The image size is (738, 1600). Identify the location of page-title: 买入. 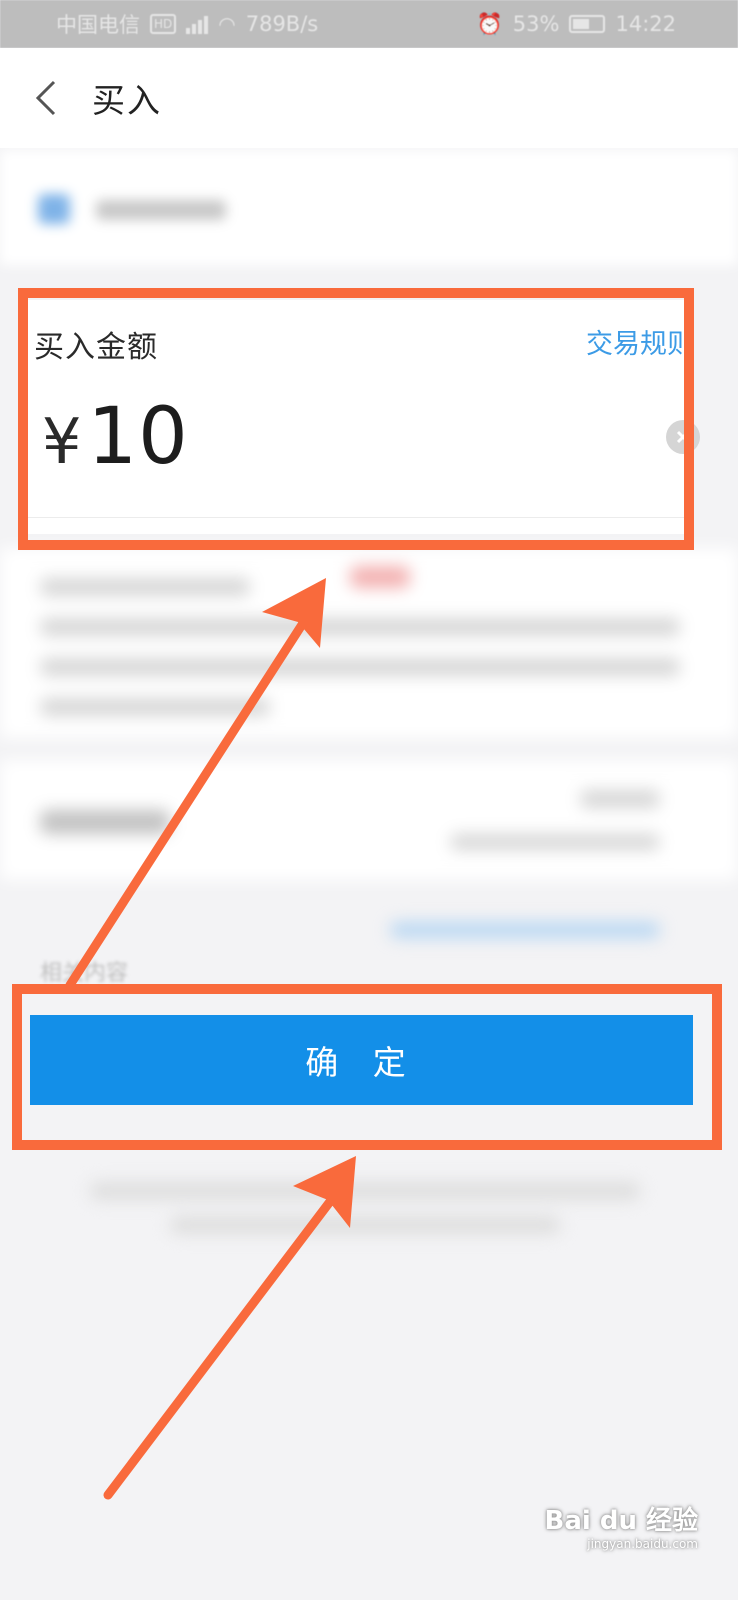
(127, 100).